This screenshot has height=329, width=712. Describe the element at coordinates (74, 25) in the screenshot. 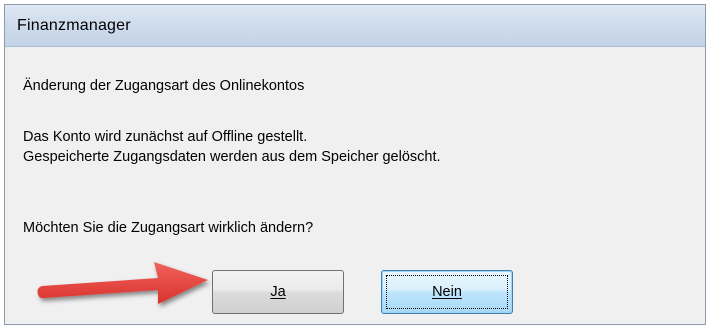

I see `dialog-title: Finanzmanager` at that location.